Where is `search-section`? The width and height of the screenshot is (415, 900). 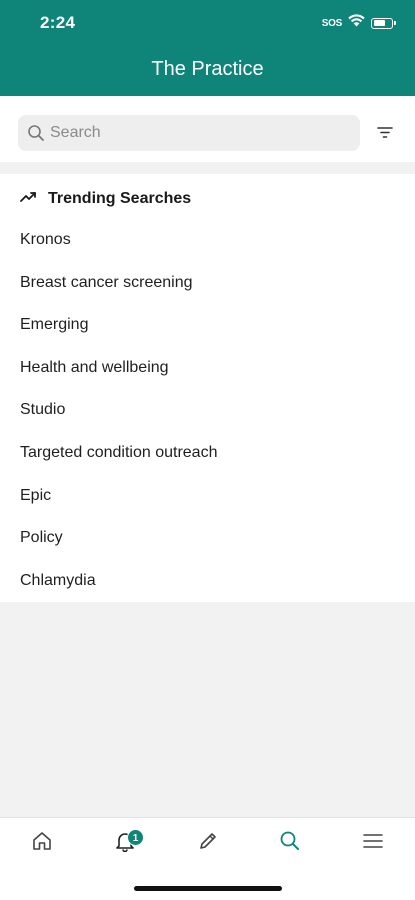
search-section is located at coordinates (207, 129).